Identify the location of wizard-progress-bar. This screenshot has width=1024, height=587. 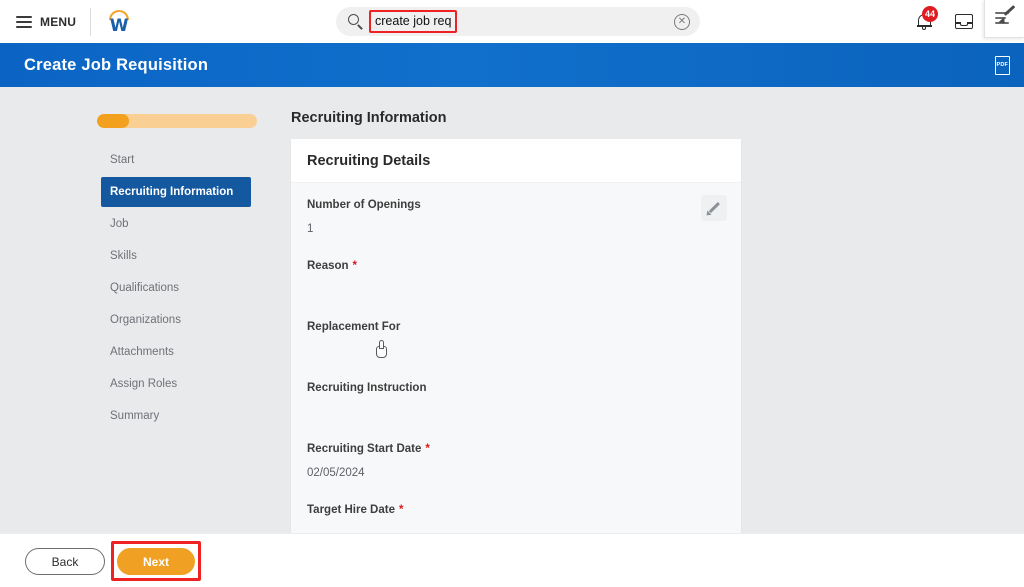
(177, 121).